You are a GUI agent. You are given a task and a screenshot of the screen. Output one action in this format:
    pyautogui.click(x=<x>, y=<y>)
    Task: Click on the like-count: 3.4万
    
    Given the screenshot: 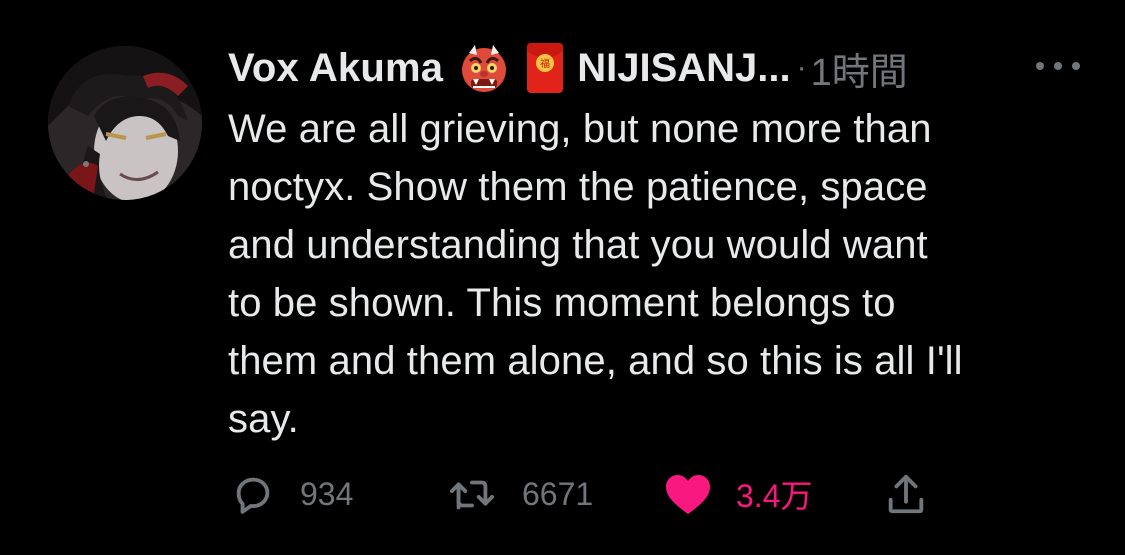 What is the action you would take?
    pyautogui.click(x=774, y=496)
    